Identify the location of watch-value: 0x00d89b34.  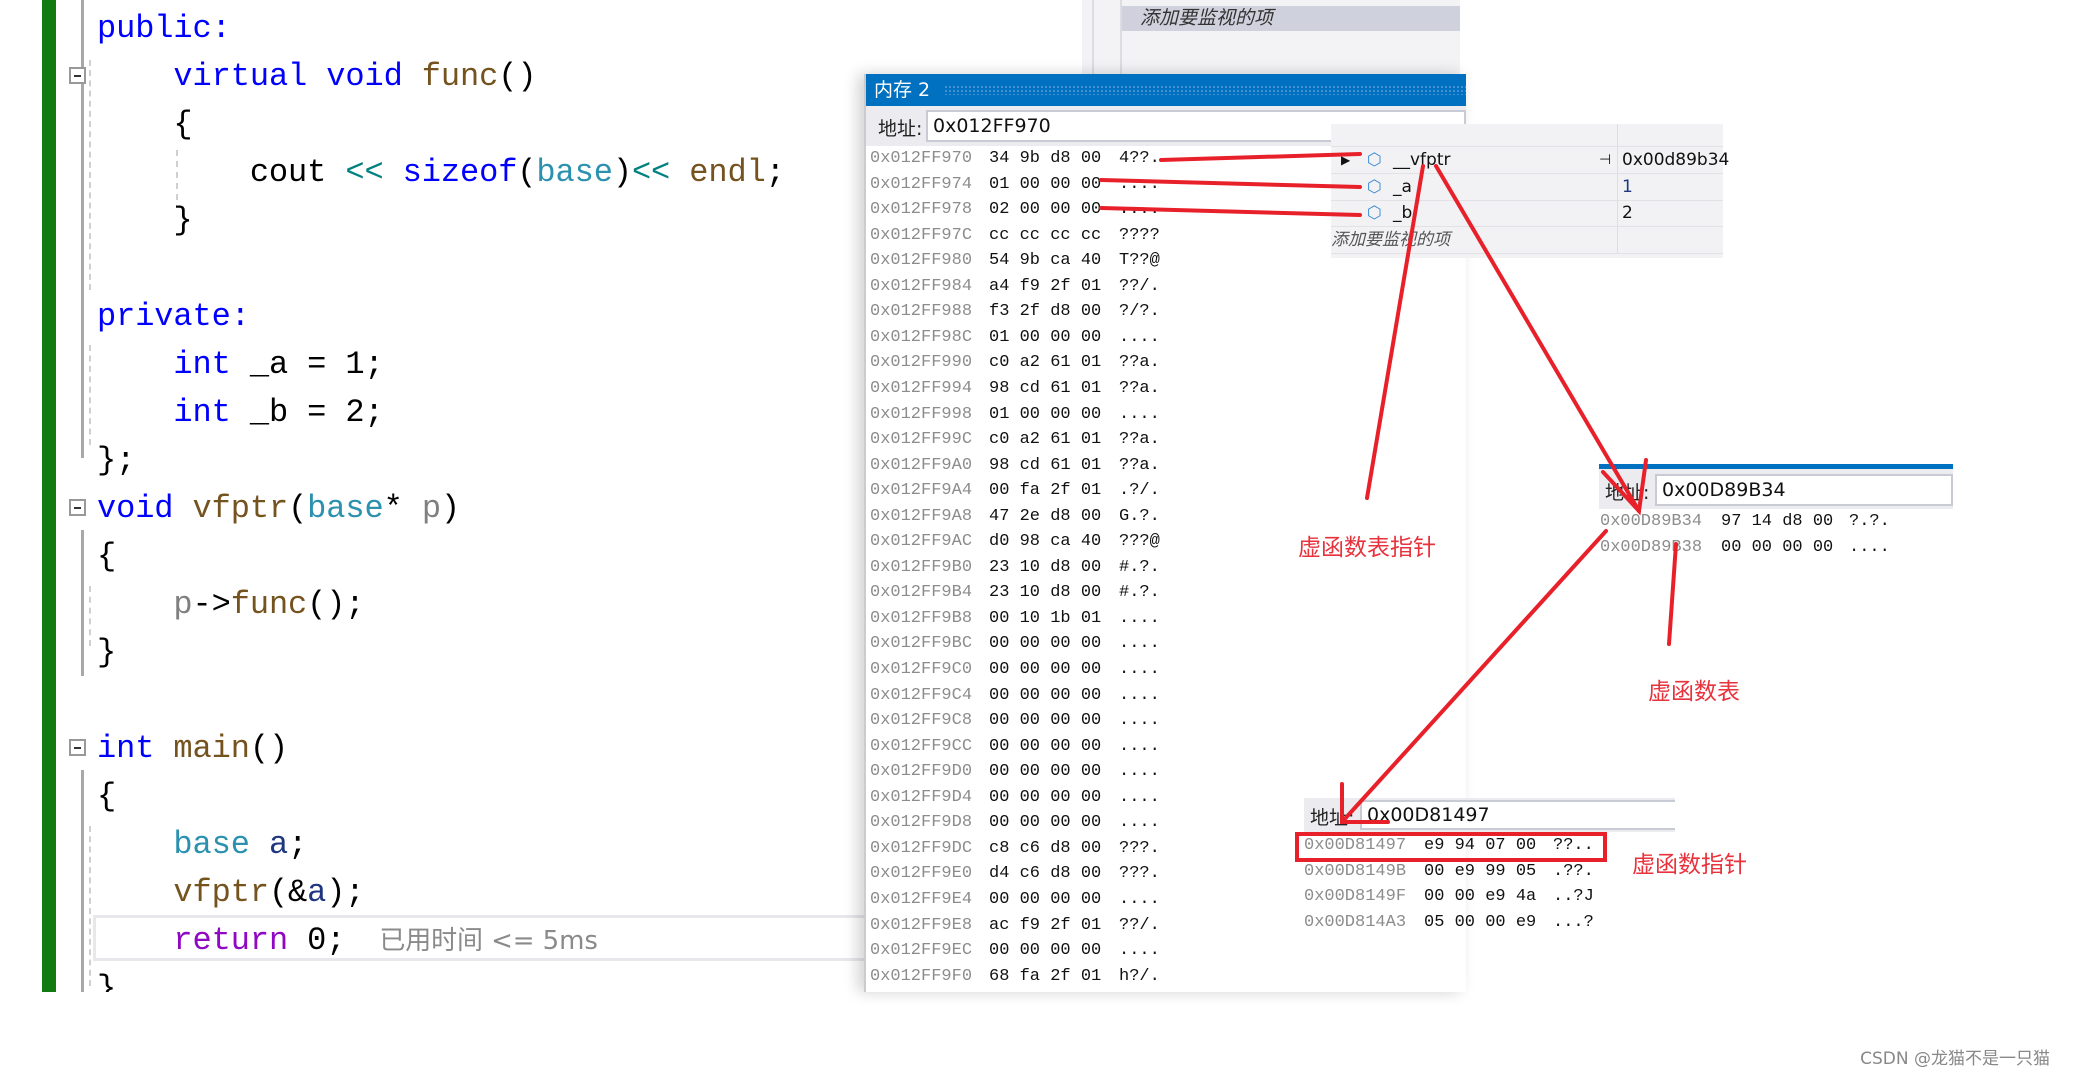
(1676, 160).